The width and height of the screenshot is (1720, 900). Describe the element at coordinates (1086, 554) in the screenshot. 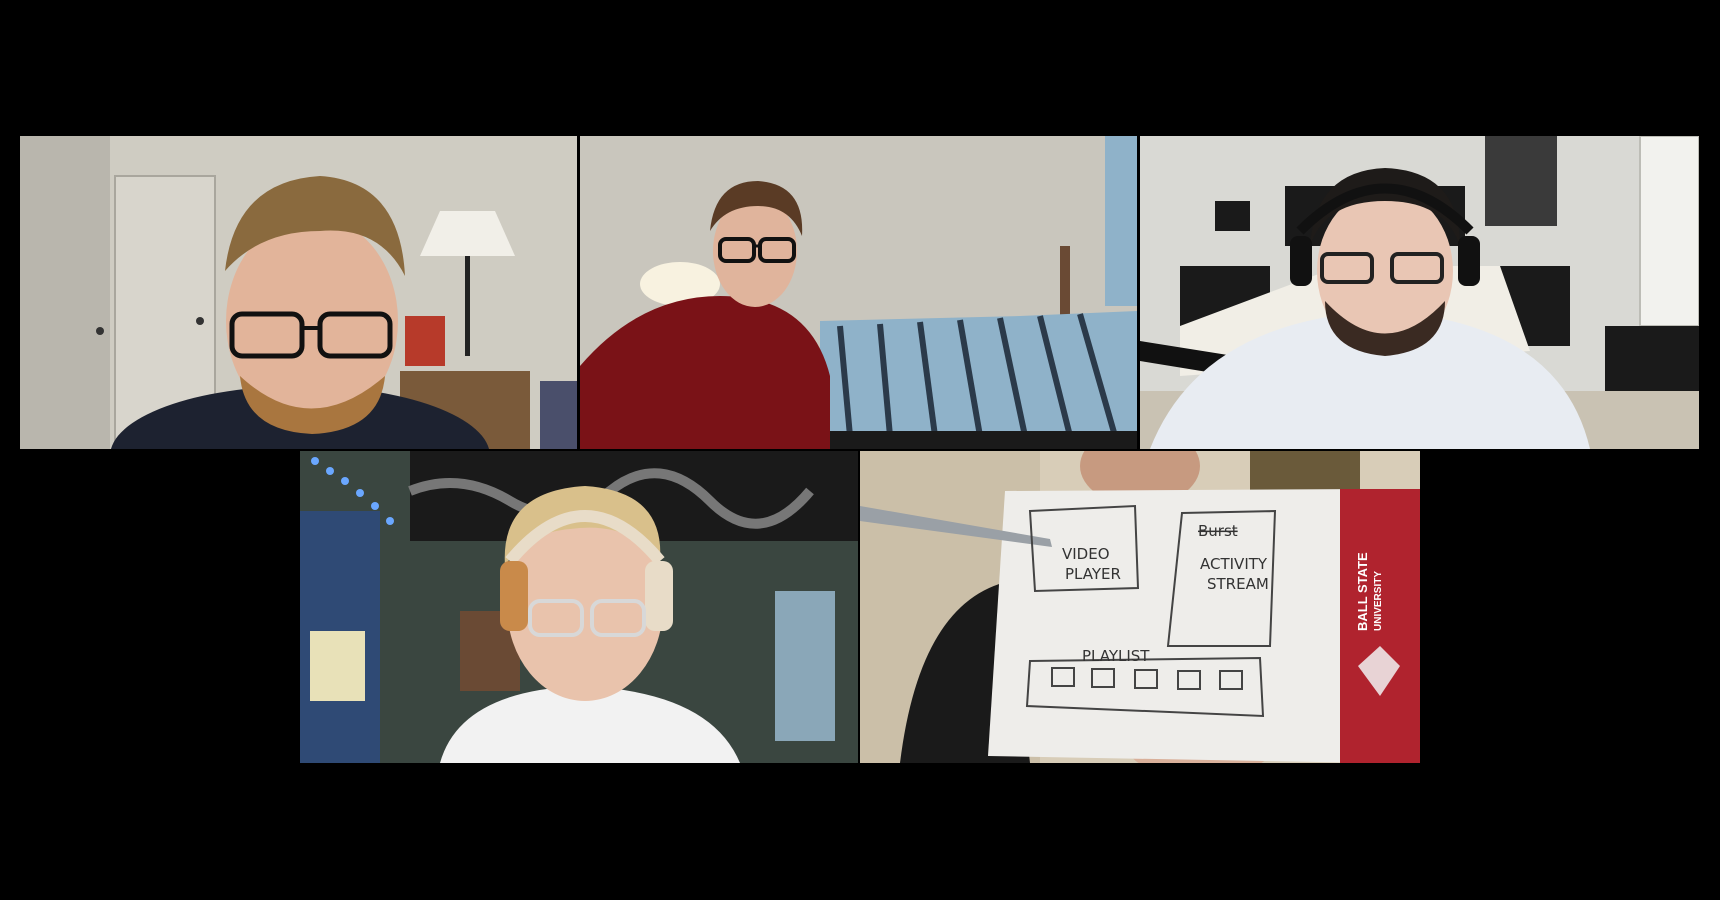

I see `sketch-video-line1: VIDEO` at that location.